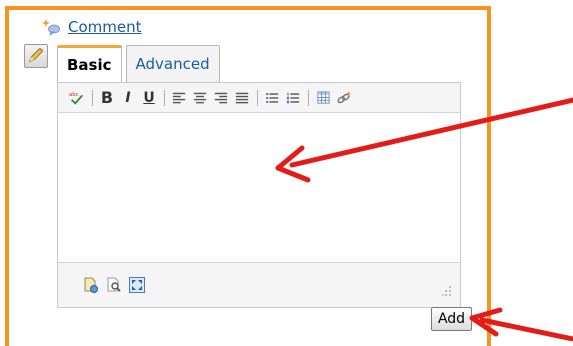 The width and height of the screenshot is (573, 346). Describe the element at coordinates (447, 292) in the screenshot. I see `resize-grip-icon` at that location.